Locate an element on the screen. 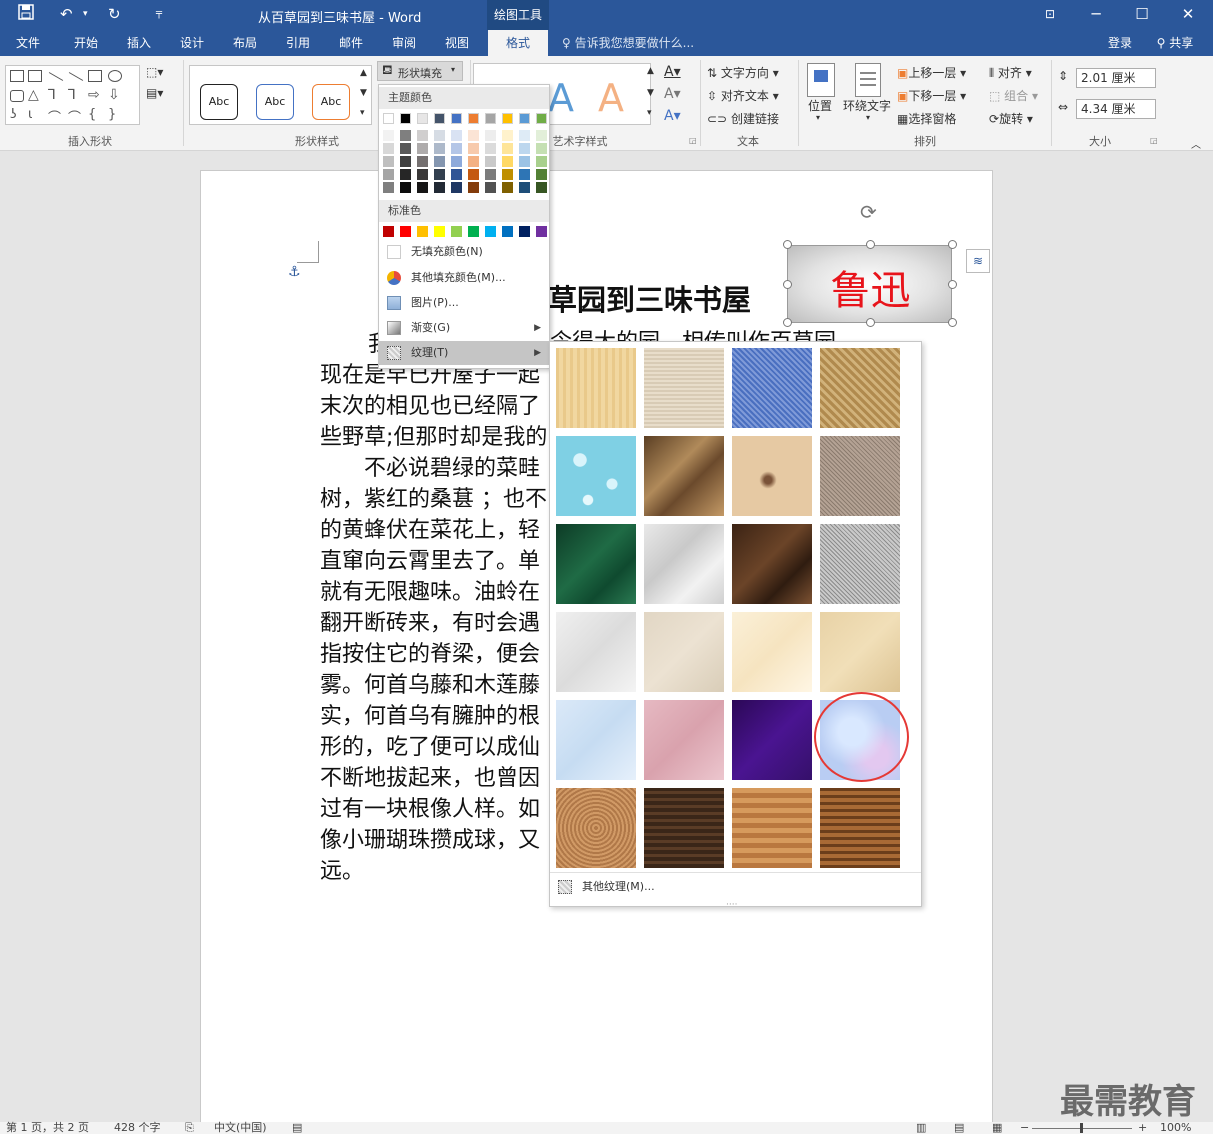 The width and height of the screenshot is (1213, 1134). wordart-style-blue: A is located at coordinates (561, 98).